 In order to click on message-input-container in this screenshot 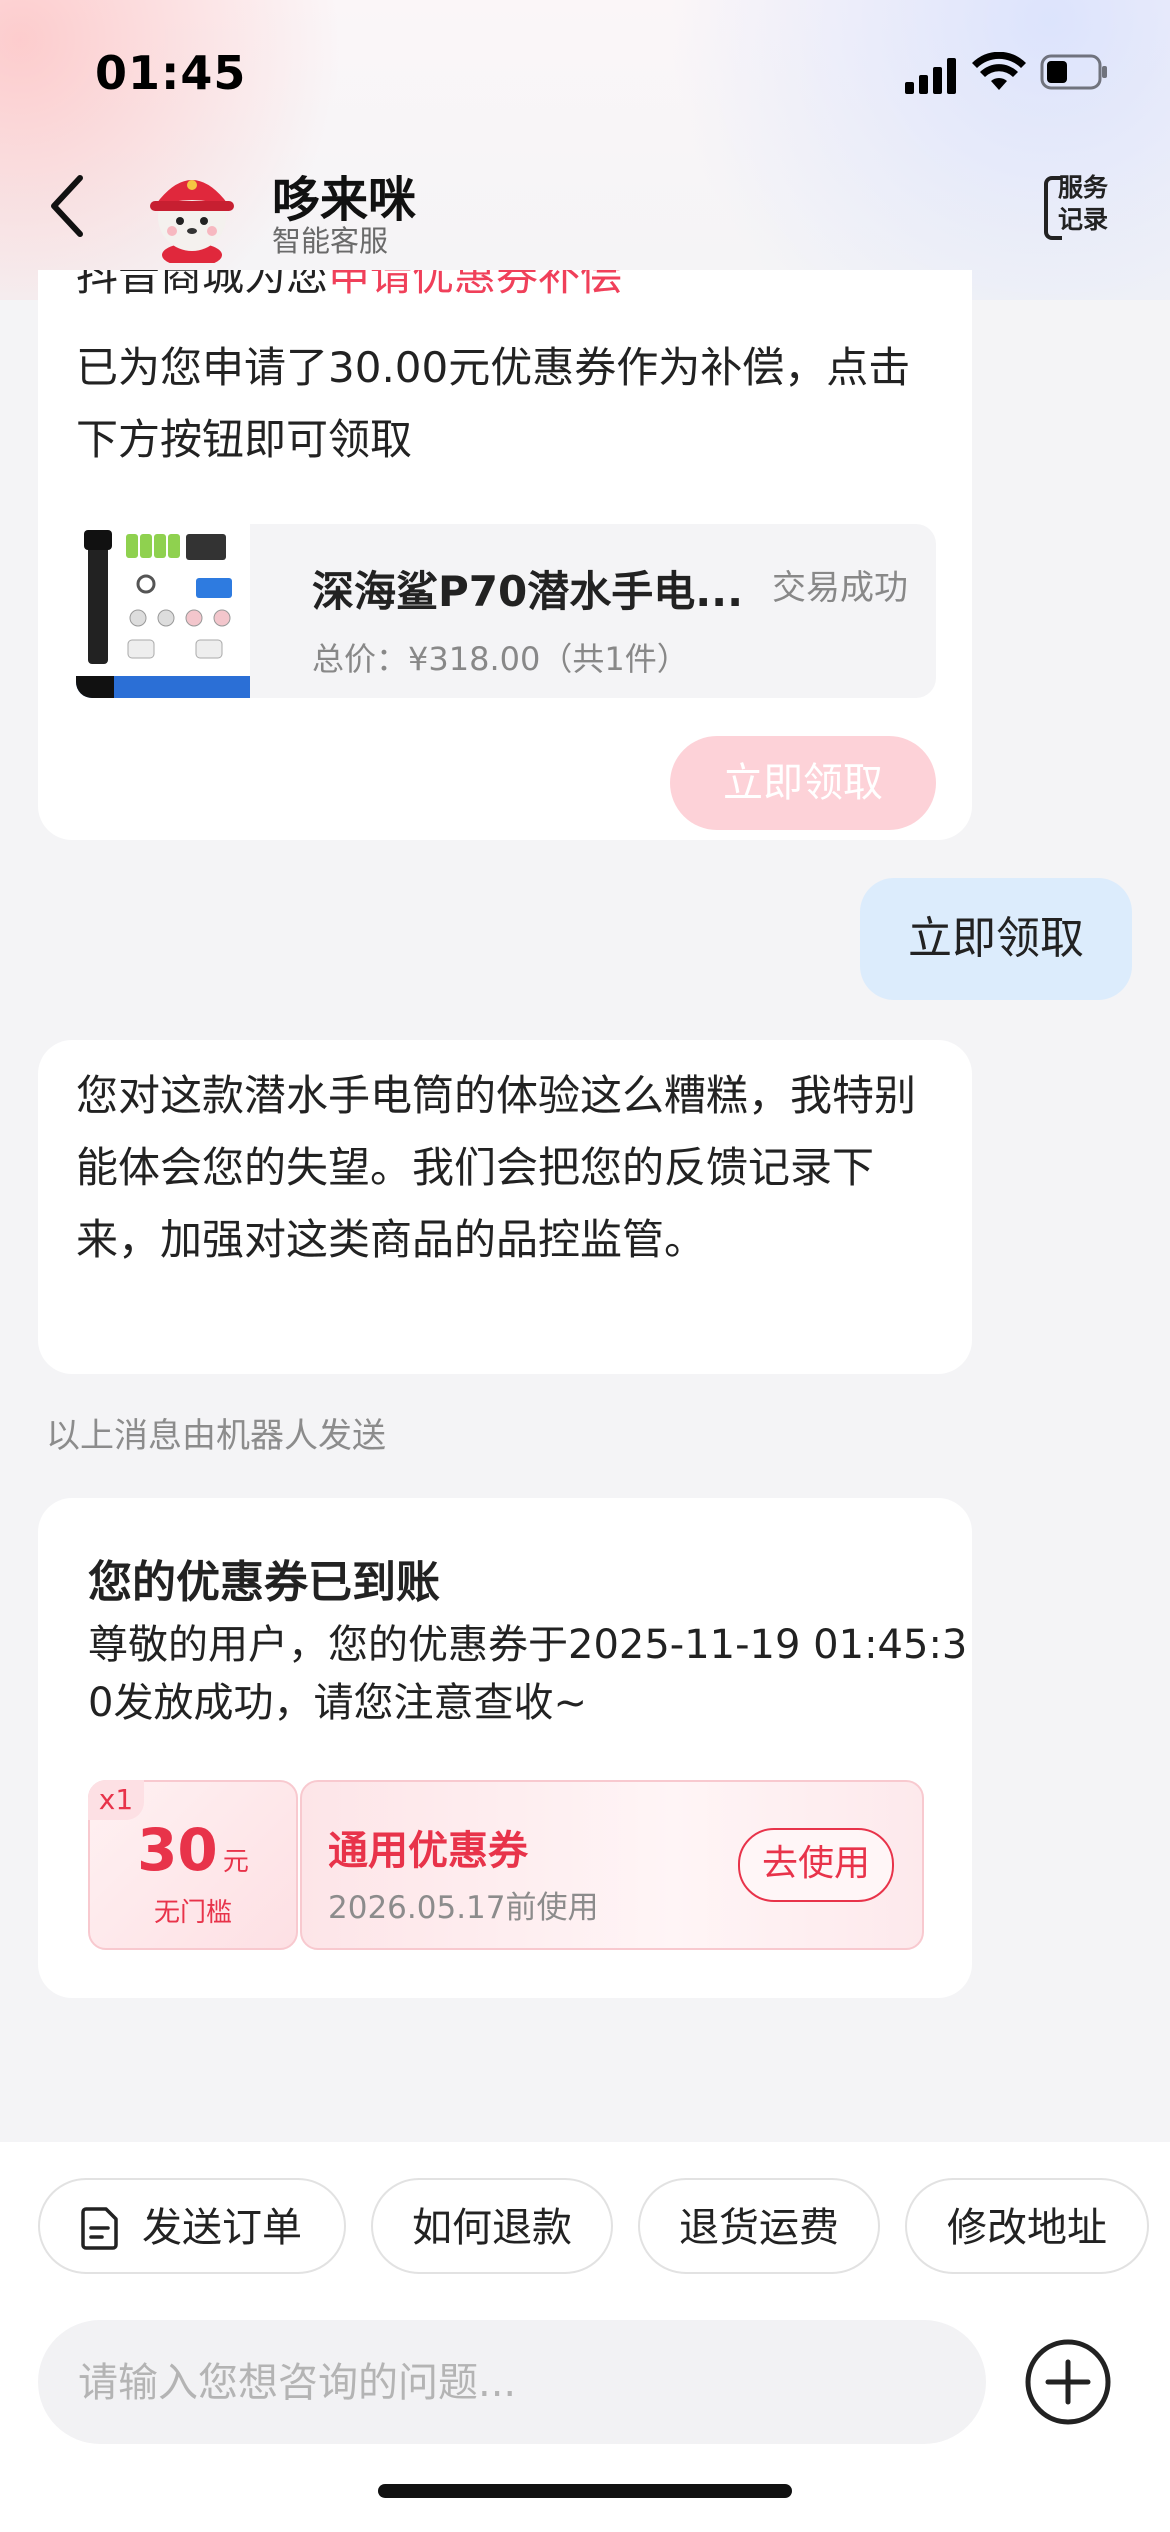, I will do `click(512, 2383)`.